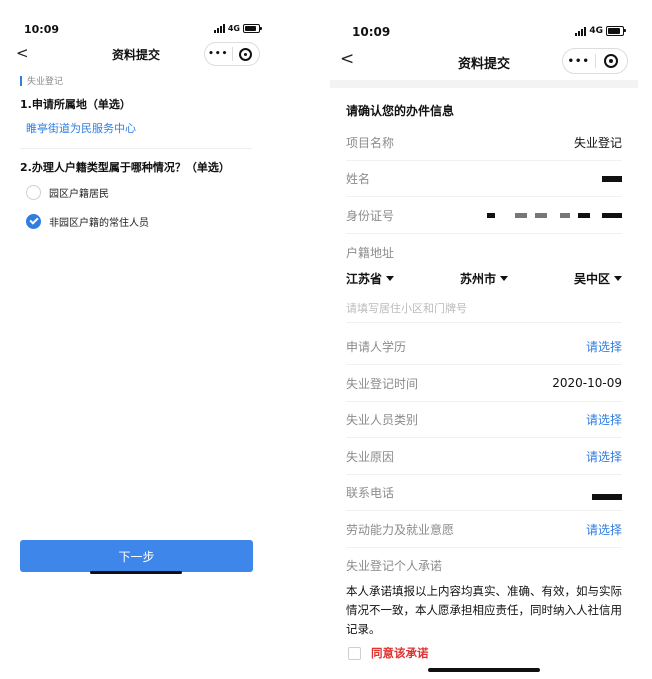 The height and width of the screenshot is (679, 652). Describe the element at coordinates (610, 178) in the screenshot. I see `masked-name` at that location.